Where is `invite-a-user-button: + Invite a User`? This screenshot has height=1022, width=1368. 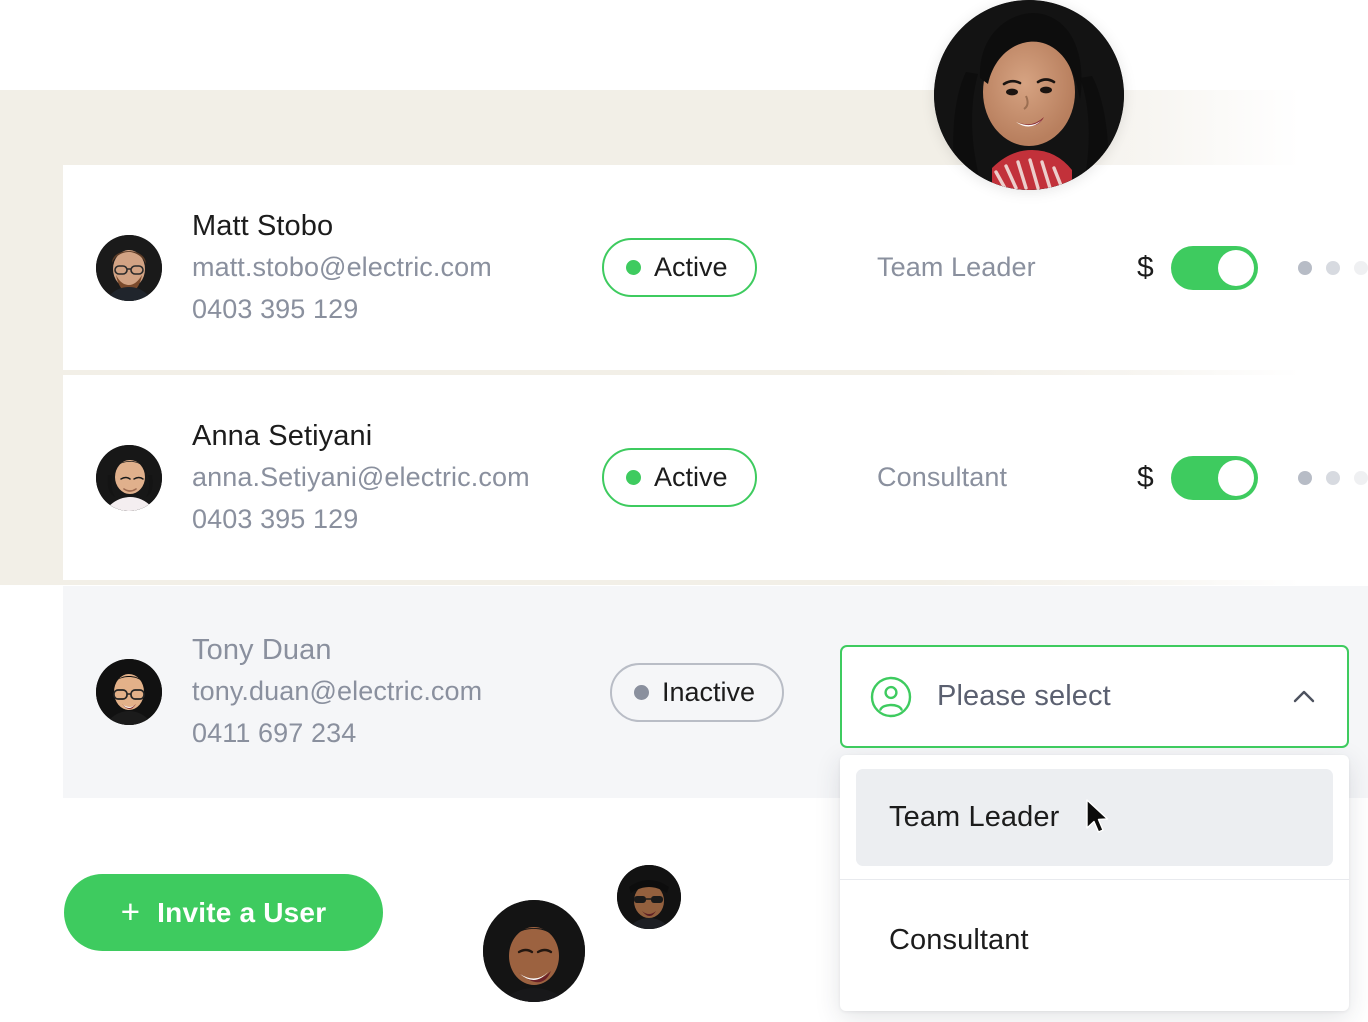
invite-a-user-button: + Invite a User is located at coordinates (223, 912).